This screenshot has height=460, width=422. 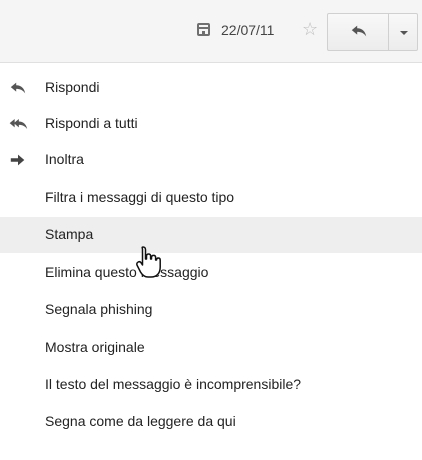 What do you see at coordinates (18, 124) in the screenshot?
I see `reply-all-icon` at bounding box center [18, 124].